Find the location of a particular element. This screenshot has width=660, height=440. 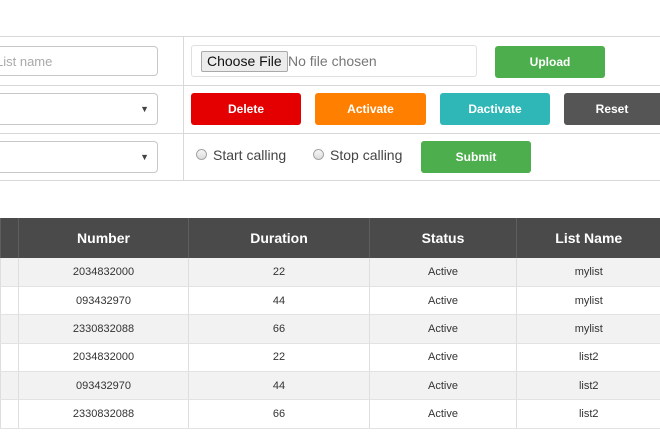

table-row: 093432970 44 Active list2 is located at coordinates (330, 386).